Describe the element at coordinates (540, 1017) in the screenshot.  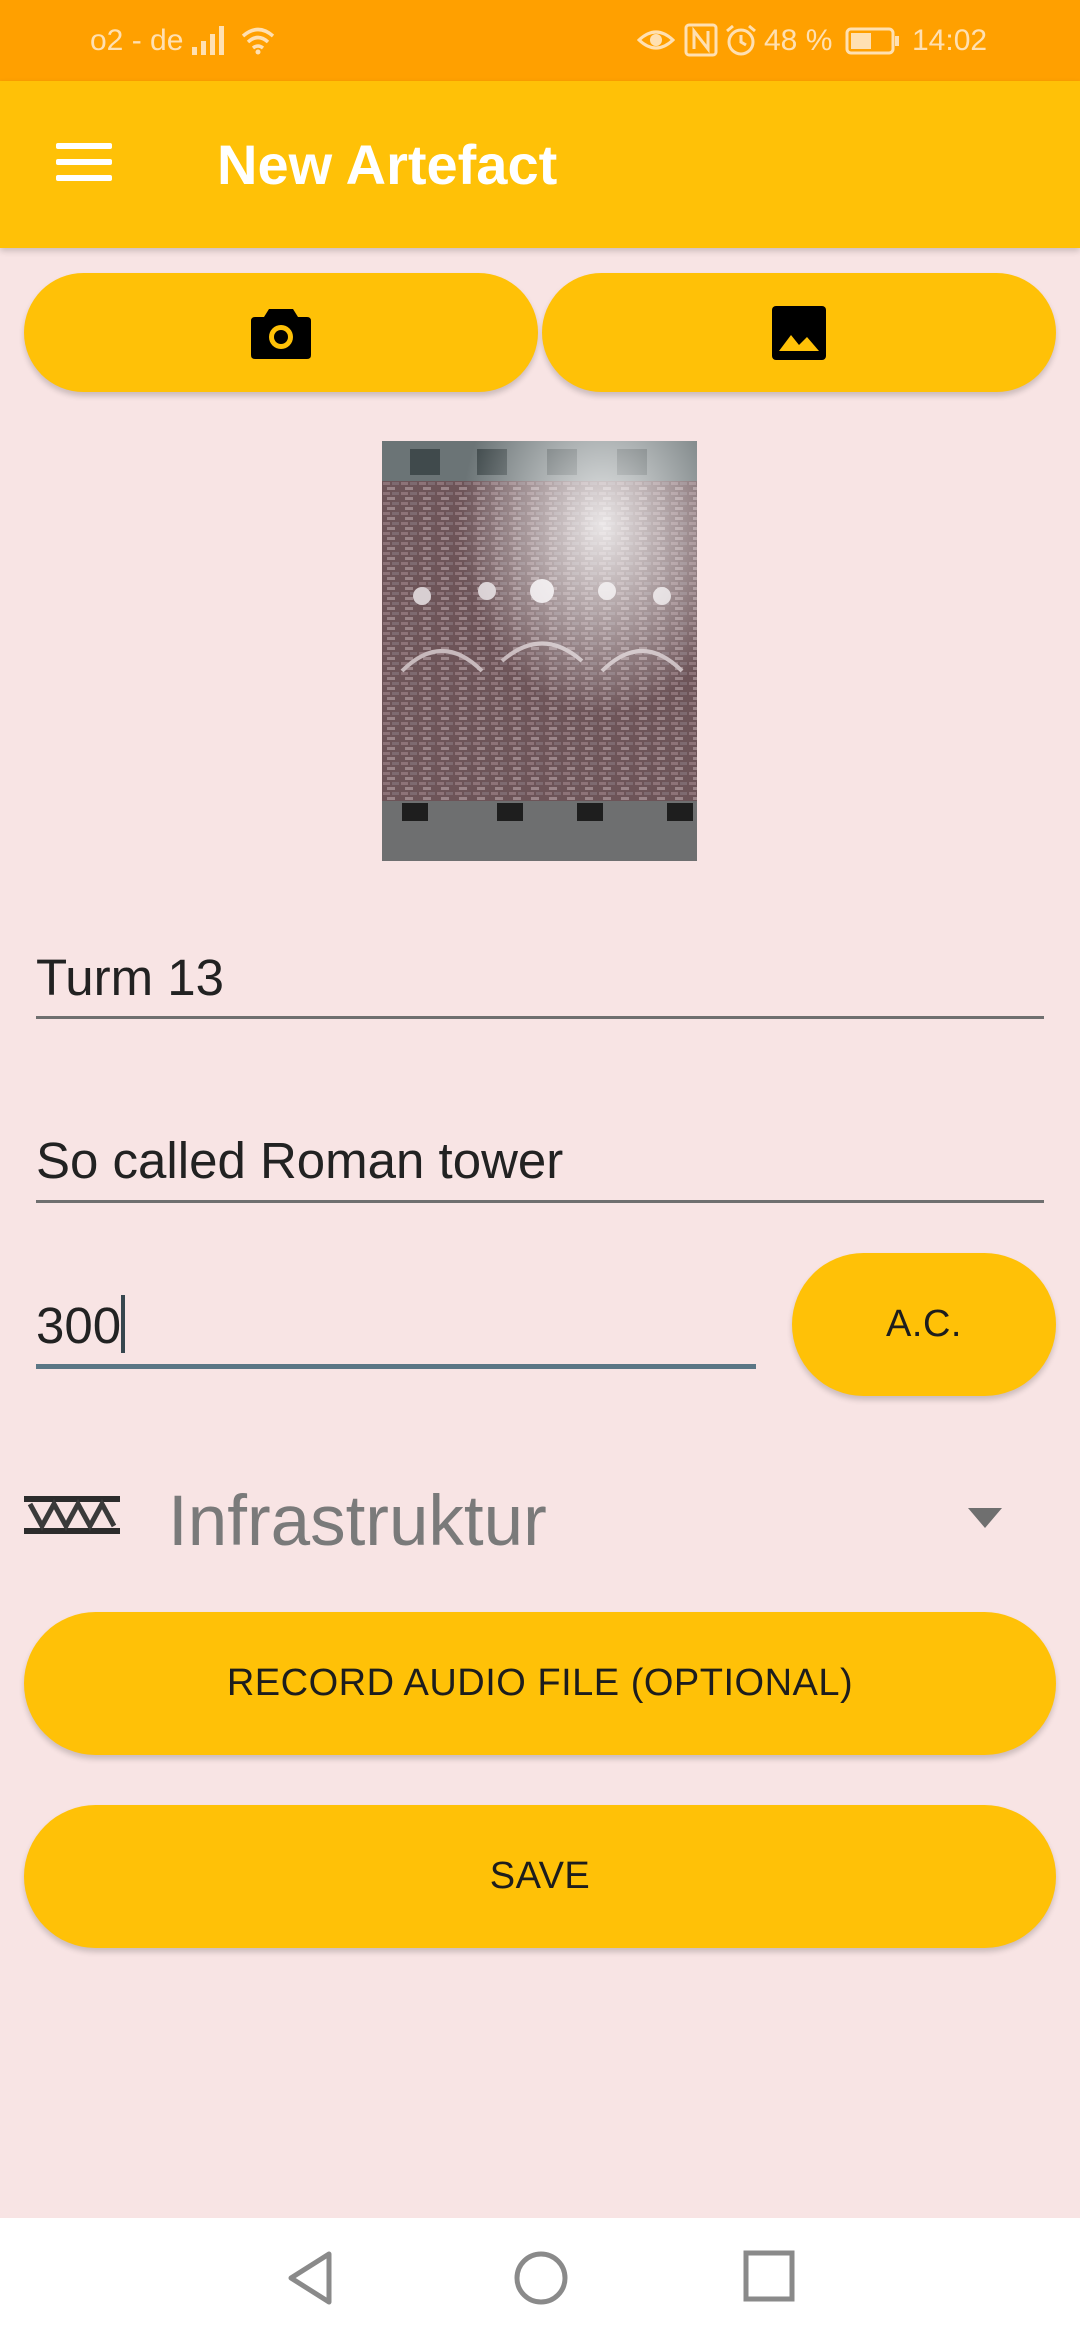
I see `name-field-underline` at that location.